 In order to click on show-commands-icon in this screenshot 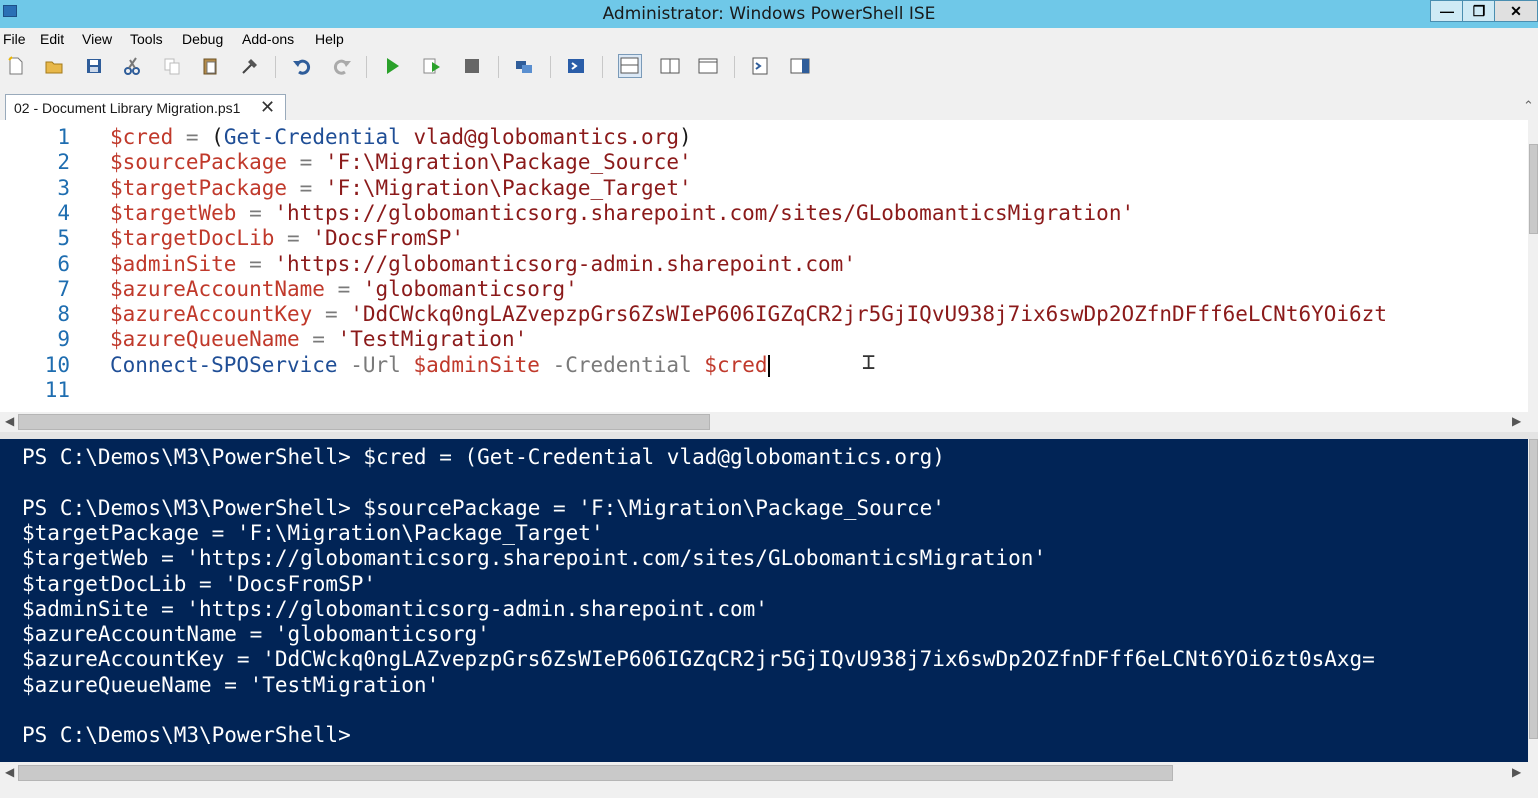, I will do `click(760, 66)`.